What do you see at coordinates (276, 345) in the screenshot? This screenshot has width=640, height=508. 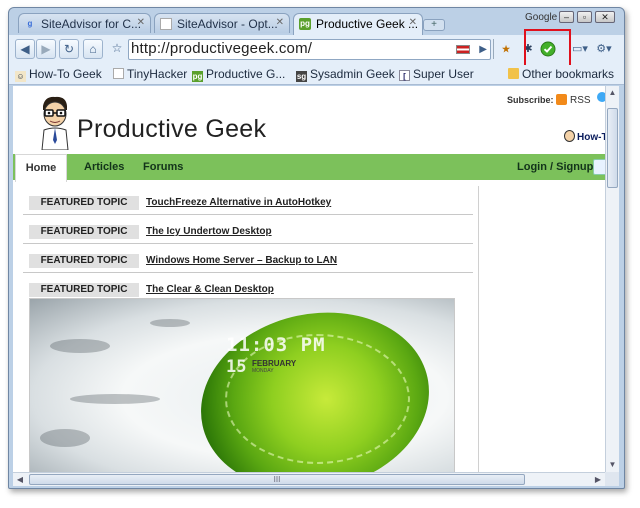 I see `wallpaper-clock-time: 11:03 PM` at bounding box center [276, 345].